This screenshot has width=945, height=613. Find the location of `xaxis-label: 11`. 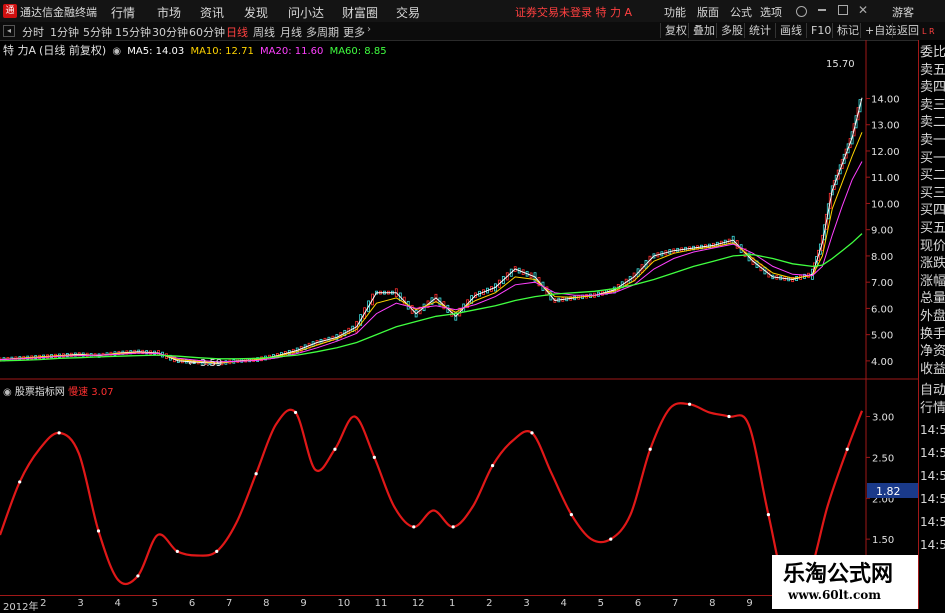

xaxis-label: 11 is located at coordinates (381, 603).